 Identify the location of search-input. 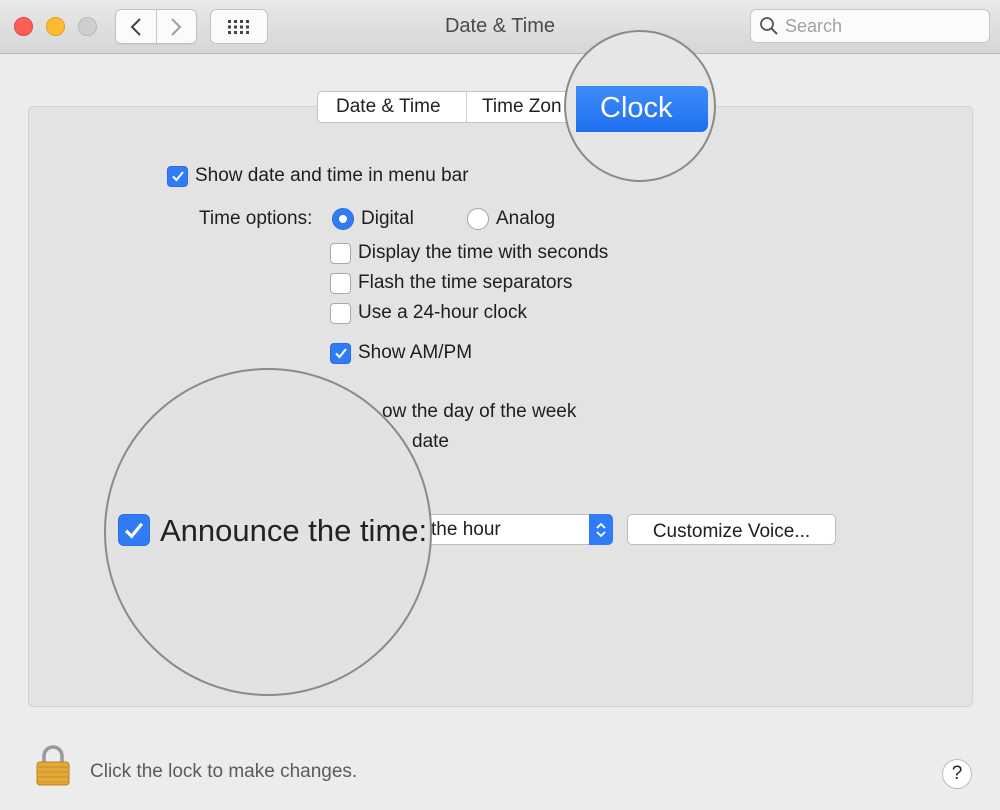
(880, 26).